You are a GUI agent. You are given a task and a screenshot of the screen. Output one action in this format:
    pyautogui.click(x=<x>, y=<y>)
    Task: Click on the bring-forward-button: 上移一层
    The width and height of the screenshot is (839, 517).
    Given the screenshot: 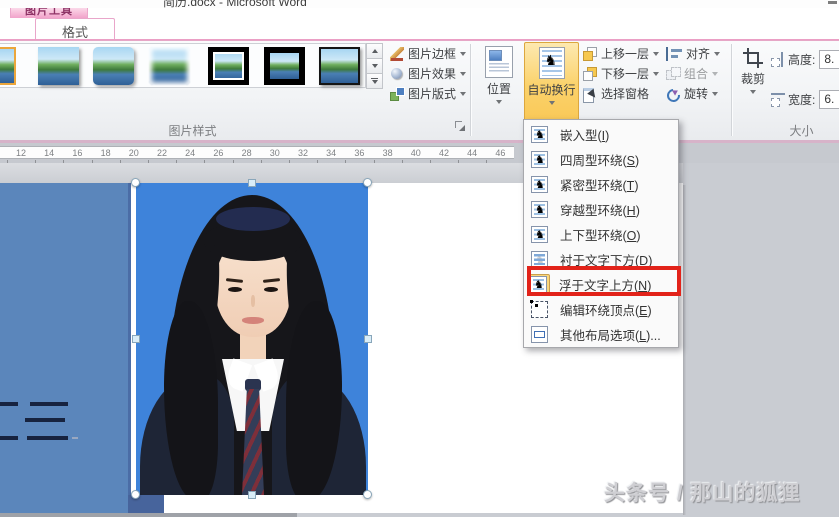 What is the action you would take?
    pyautogui.click(x=621, y=53)
    